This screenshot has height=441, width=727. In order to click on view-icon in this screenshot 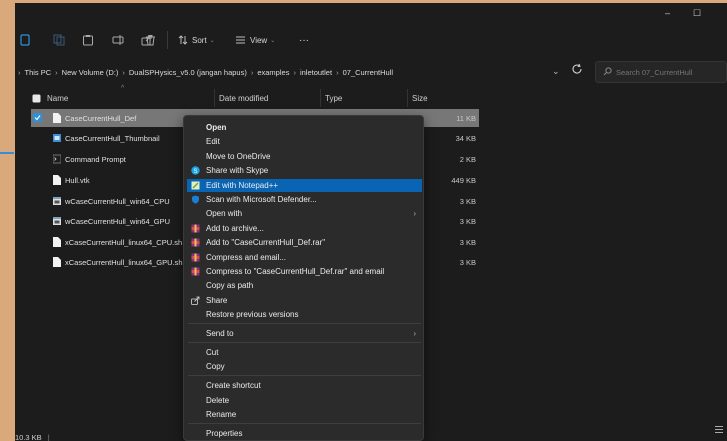, I will do `click(240, 40)`.